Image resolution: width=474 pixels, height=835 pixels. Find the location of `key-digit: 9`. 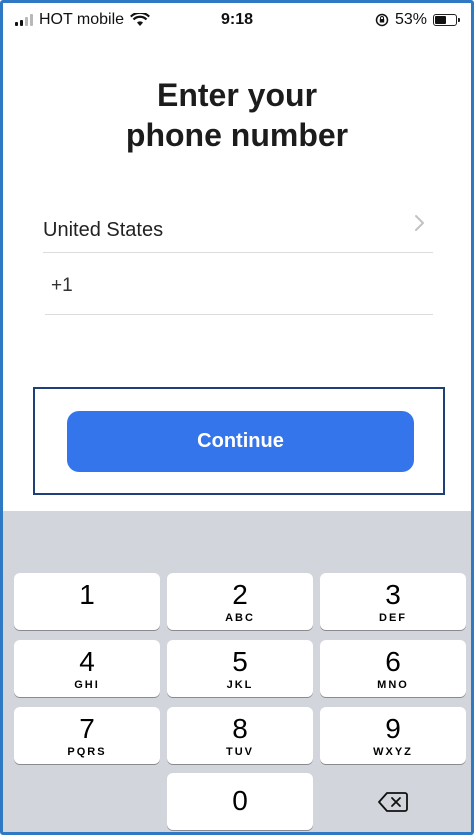

key-digit: 9 is located at coordinates (393, 728).